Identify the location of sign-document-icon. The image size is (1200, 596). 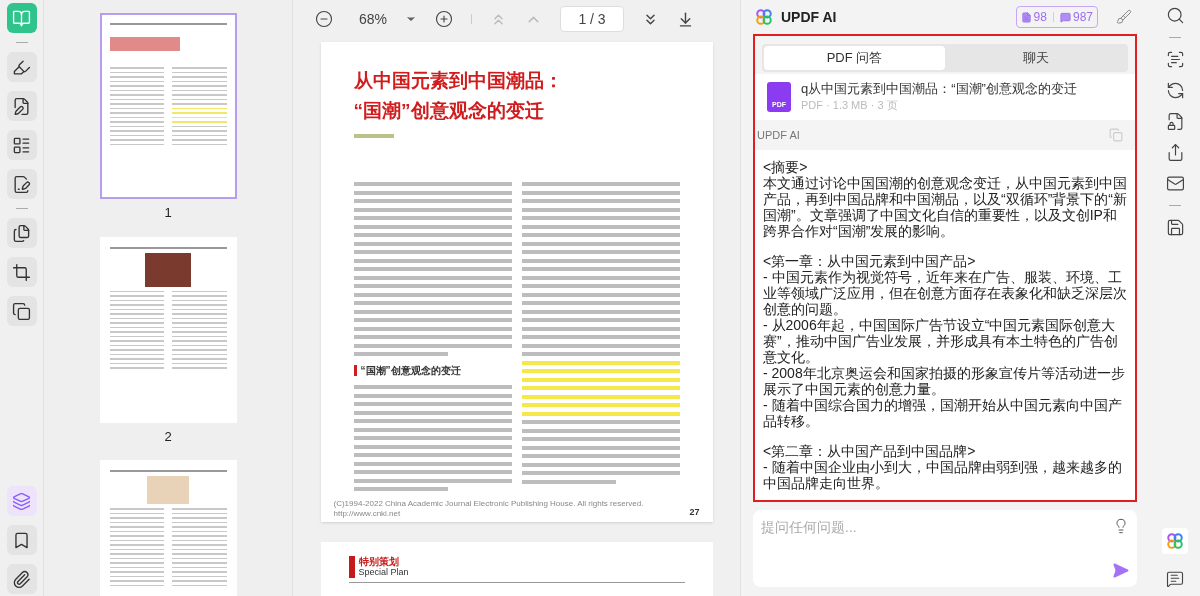
(21, 184).